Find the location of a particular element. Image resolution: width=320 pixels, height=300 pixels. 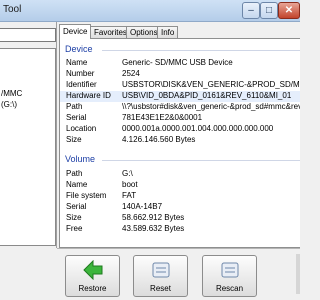

volume-row-file-system: File system FAT is located at coordinates (180, 196).